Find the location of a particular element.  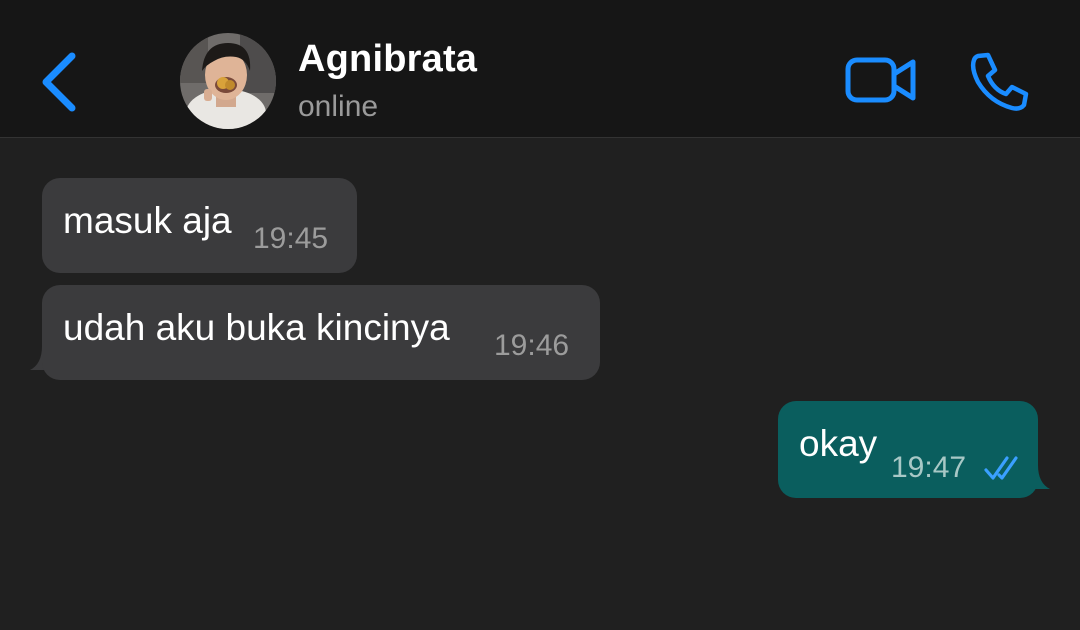

chevron-left-icon is located at coordinates (59, 82).